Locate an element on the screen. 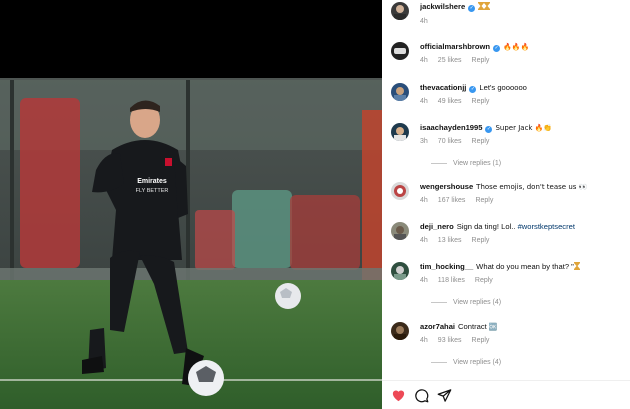 This screenshot has height=409, width=630. comment-text: Super Jack 🔥👏 is located at coordinates (524, 128).